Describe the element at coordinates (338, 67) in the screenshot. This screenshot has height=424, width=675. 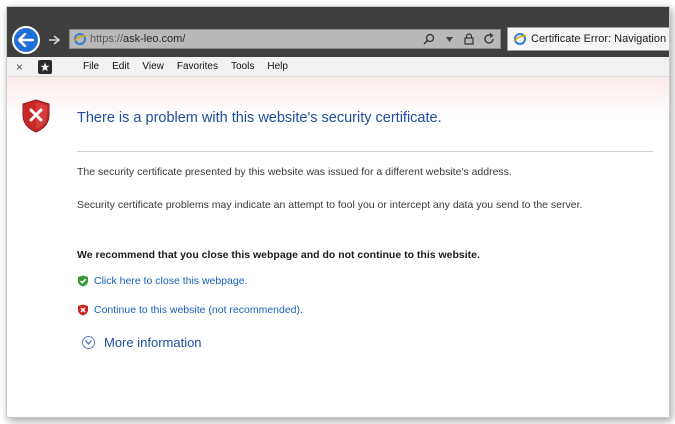
I see `menu-bar: × File Edit View Favorites Tools Help` at that location.